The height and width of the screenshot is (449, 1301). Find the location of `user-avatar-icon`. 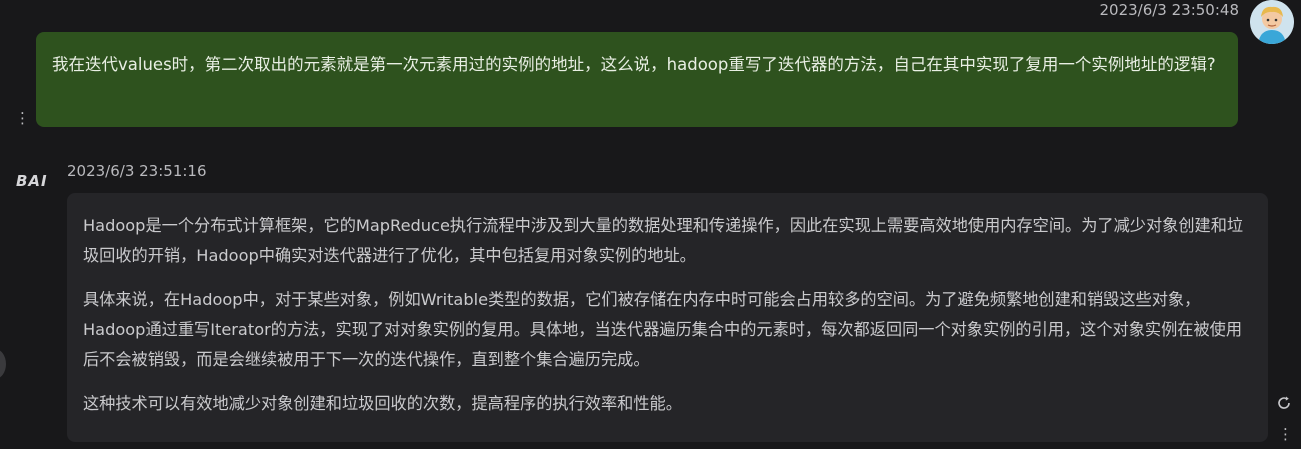

user-avatar-icon is located at coordinates (1272, 22).